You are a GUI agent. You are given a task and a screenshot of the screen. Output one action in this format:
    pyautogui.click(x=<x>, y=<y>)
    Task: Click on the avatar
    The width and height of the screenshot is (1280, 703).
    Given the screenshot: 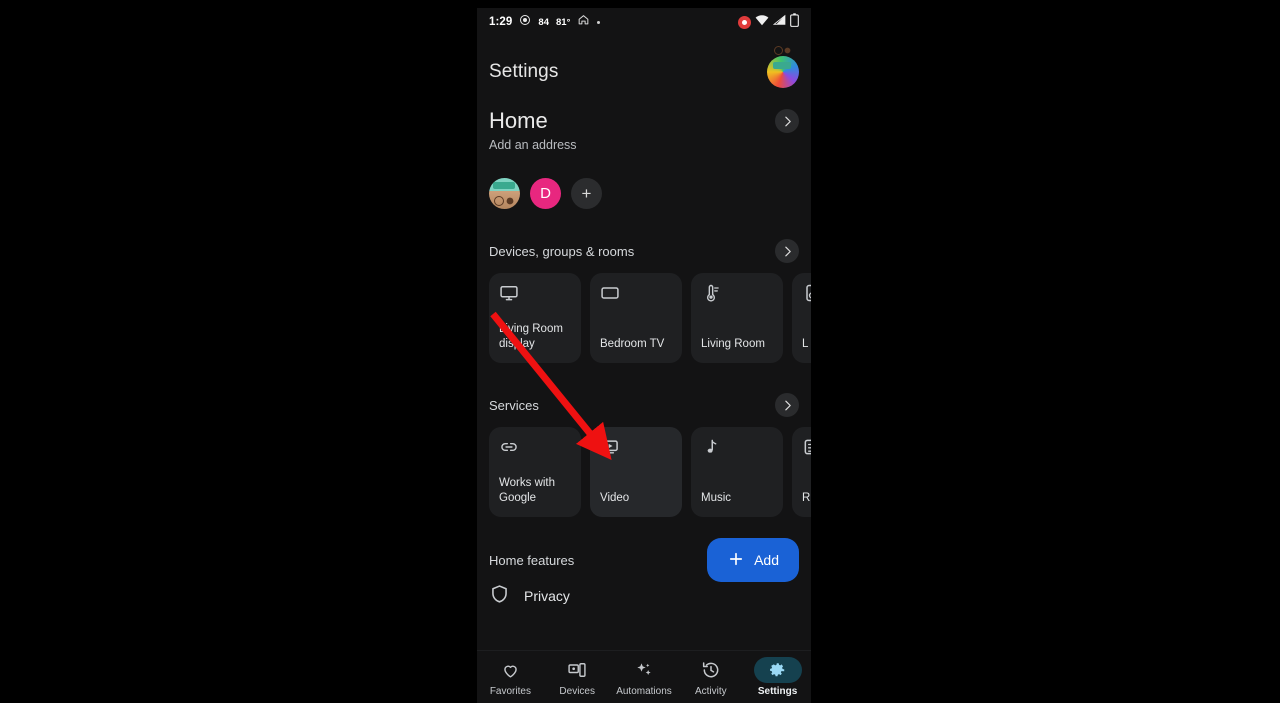 What is the action you would take?
    pyautogui.click(x=783, y=72)
    